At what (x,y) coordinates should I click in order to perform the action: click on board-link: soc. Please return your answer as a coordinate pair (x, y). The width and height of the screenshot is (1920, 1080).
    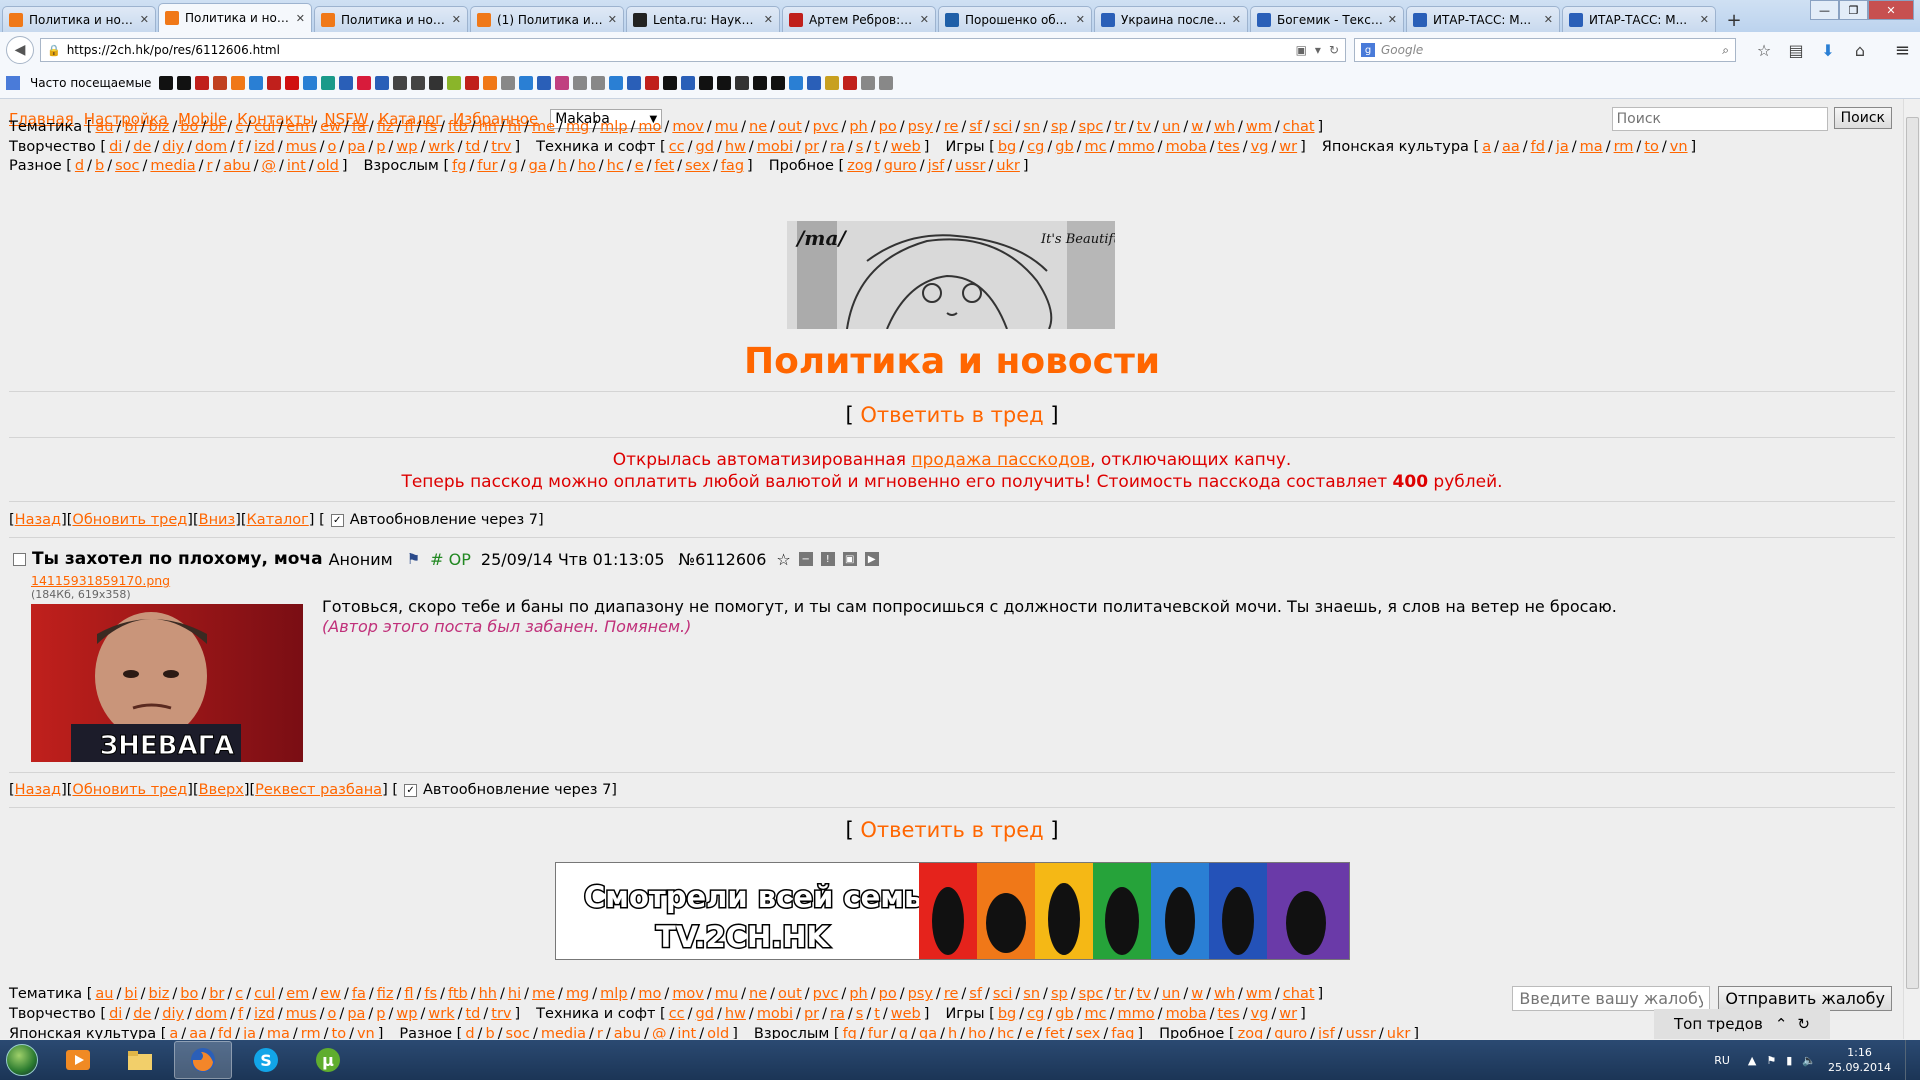
    Looking at the image, I should click on (518, 1032).